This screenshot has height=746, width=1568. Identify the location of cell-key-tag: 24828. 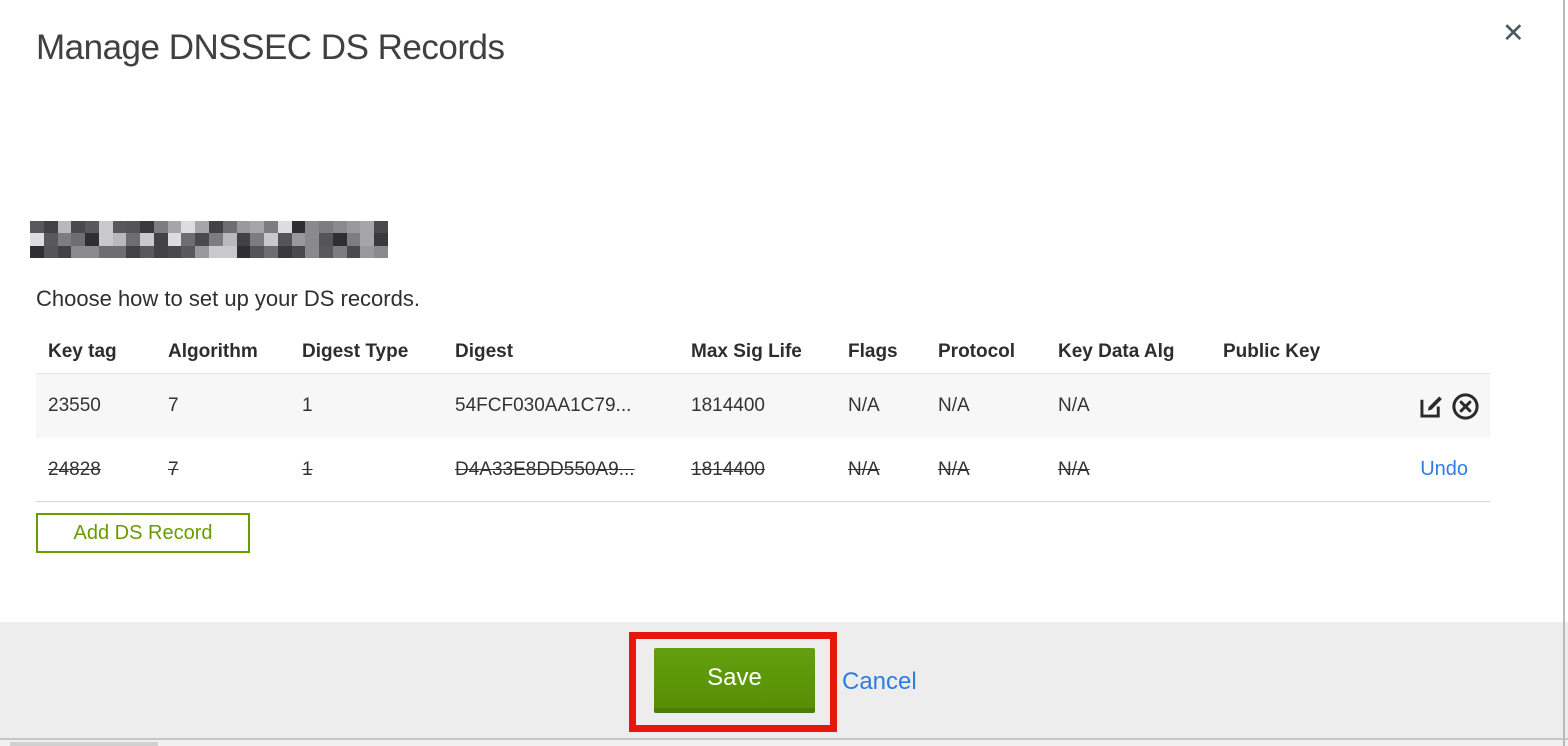
(74, 469).